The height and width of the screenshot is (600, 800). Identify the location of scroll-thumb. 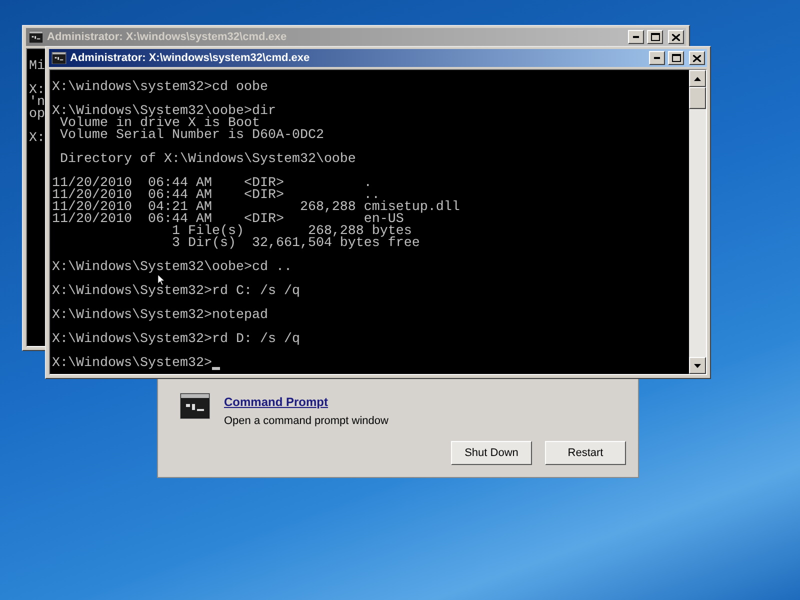
(697, 98).